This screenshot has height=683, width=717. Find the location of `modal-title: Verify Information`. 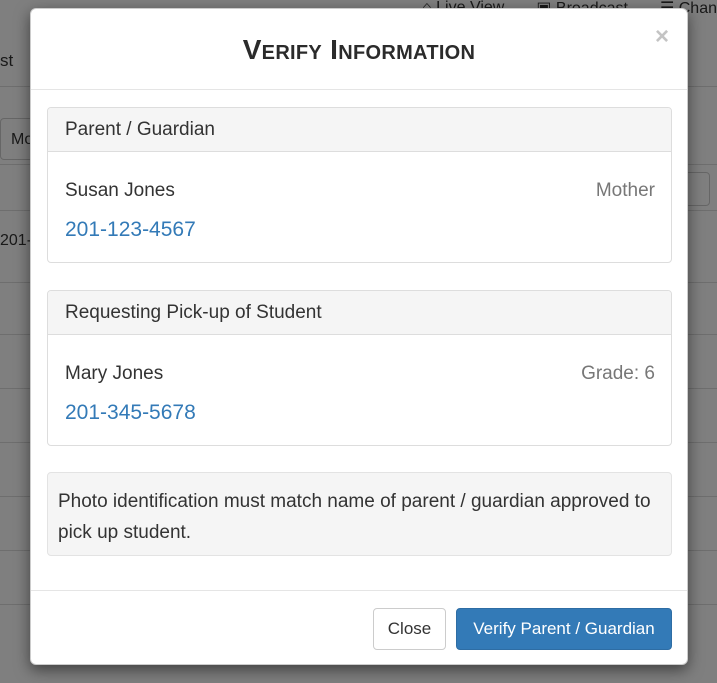

modal-title: Verify Information is located at coordinates (359, 49).